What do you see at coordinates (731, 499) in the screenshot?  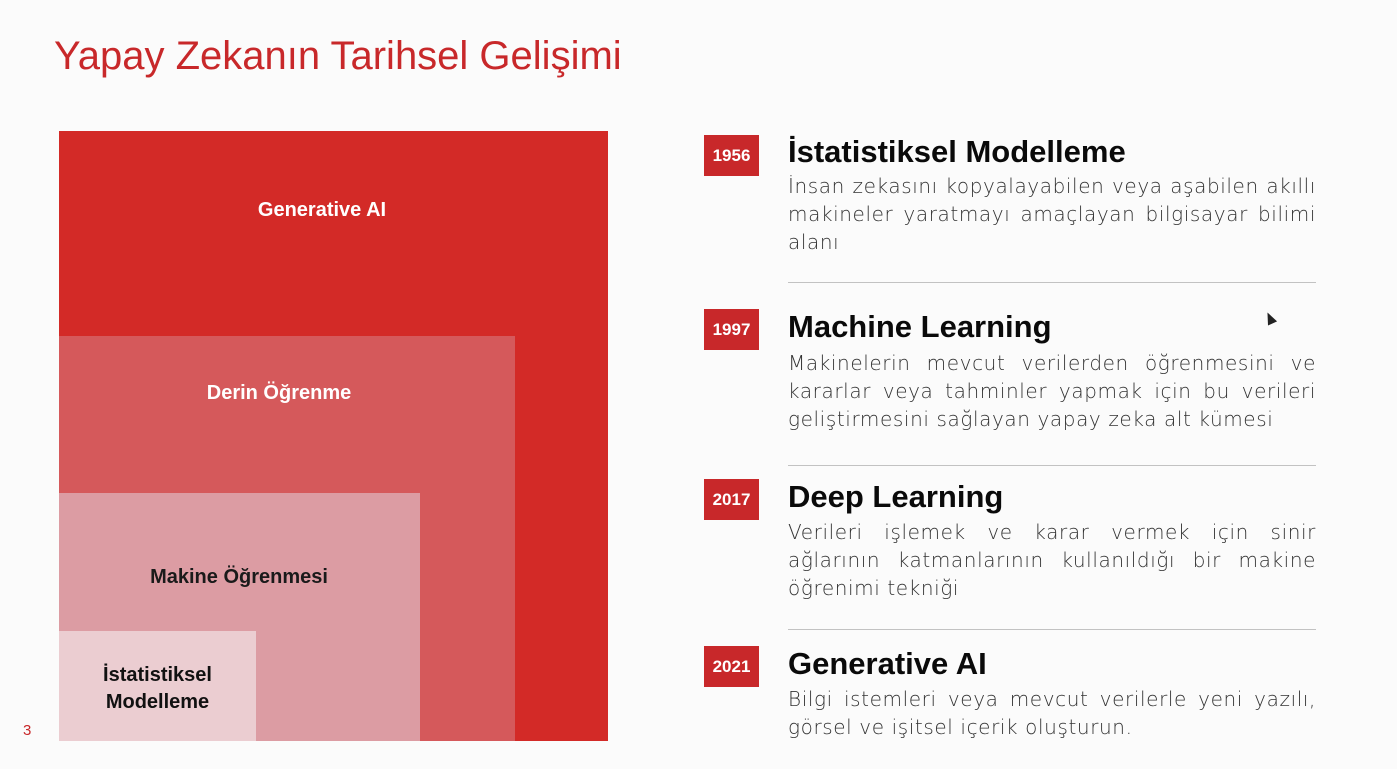 I see `year-badge: 2017` at bounding box center [731, 499].